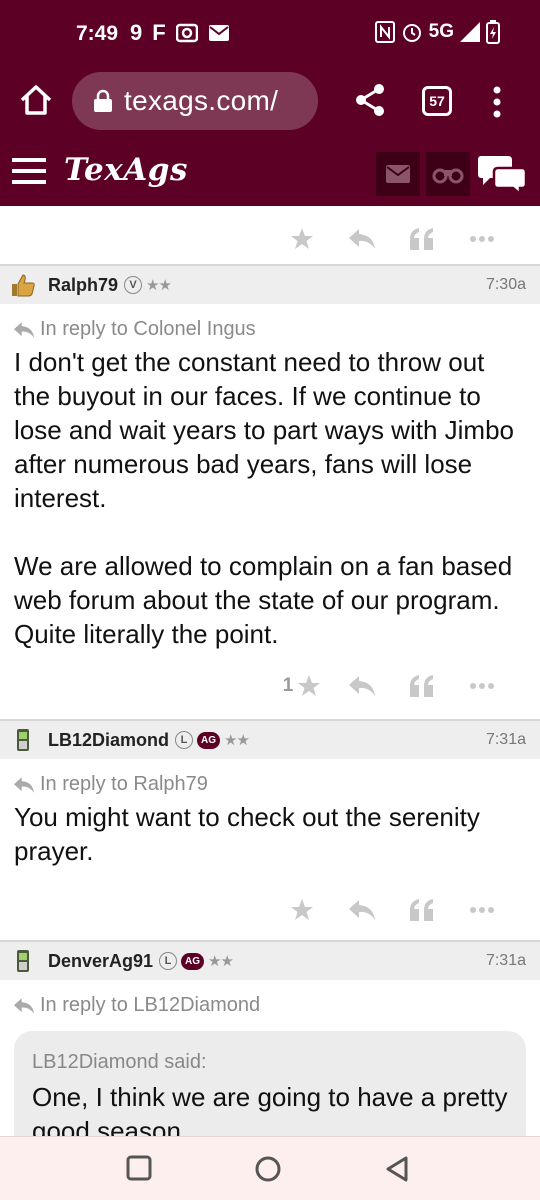 Image resolution: width=540 pixels, height=1200 pixels. I want to click on post-time: 7:30a, so click(505, 284).